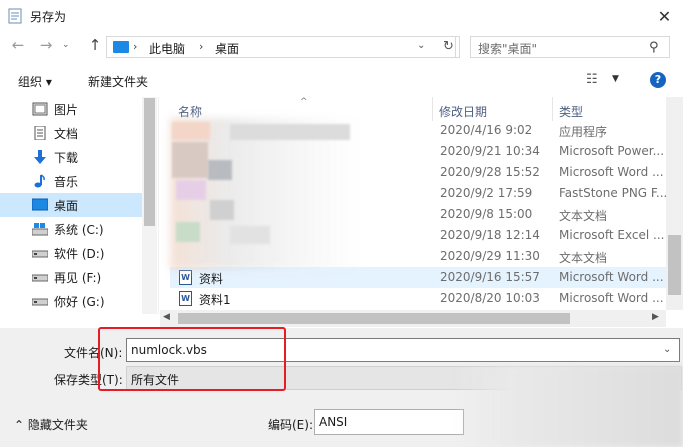  I want to click on file-date: 2020/9/28 15:52, so click(490, 172).